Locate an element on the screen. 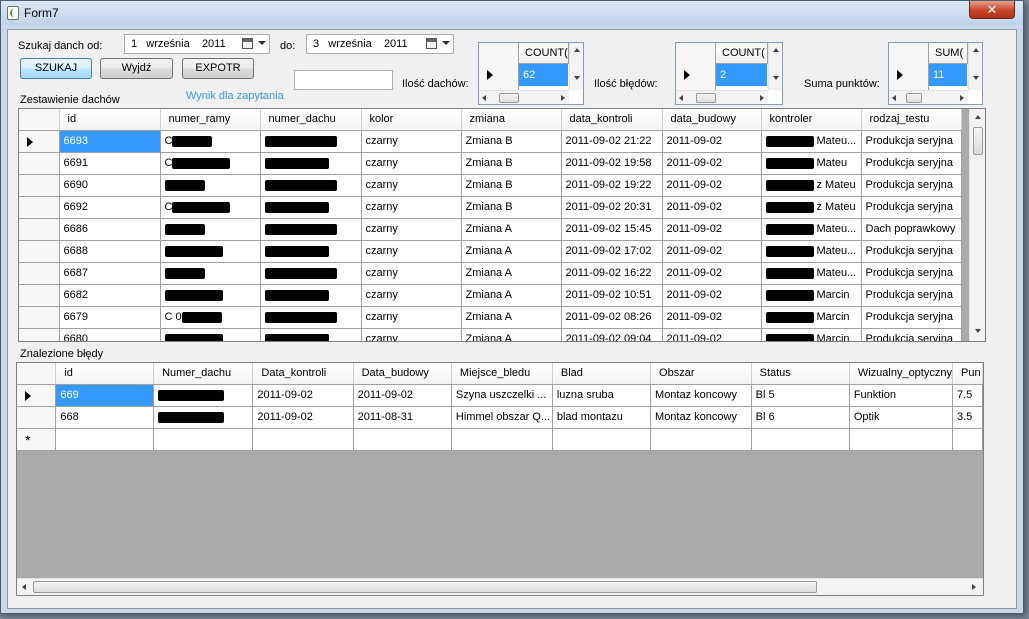  cell-data-budowy: 2011-08-31 is located at coordinates (402, 417).